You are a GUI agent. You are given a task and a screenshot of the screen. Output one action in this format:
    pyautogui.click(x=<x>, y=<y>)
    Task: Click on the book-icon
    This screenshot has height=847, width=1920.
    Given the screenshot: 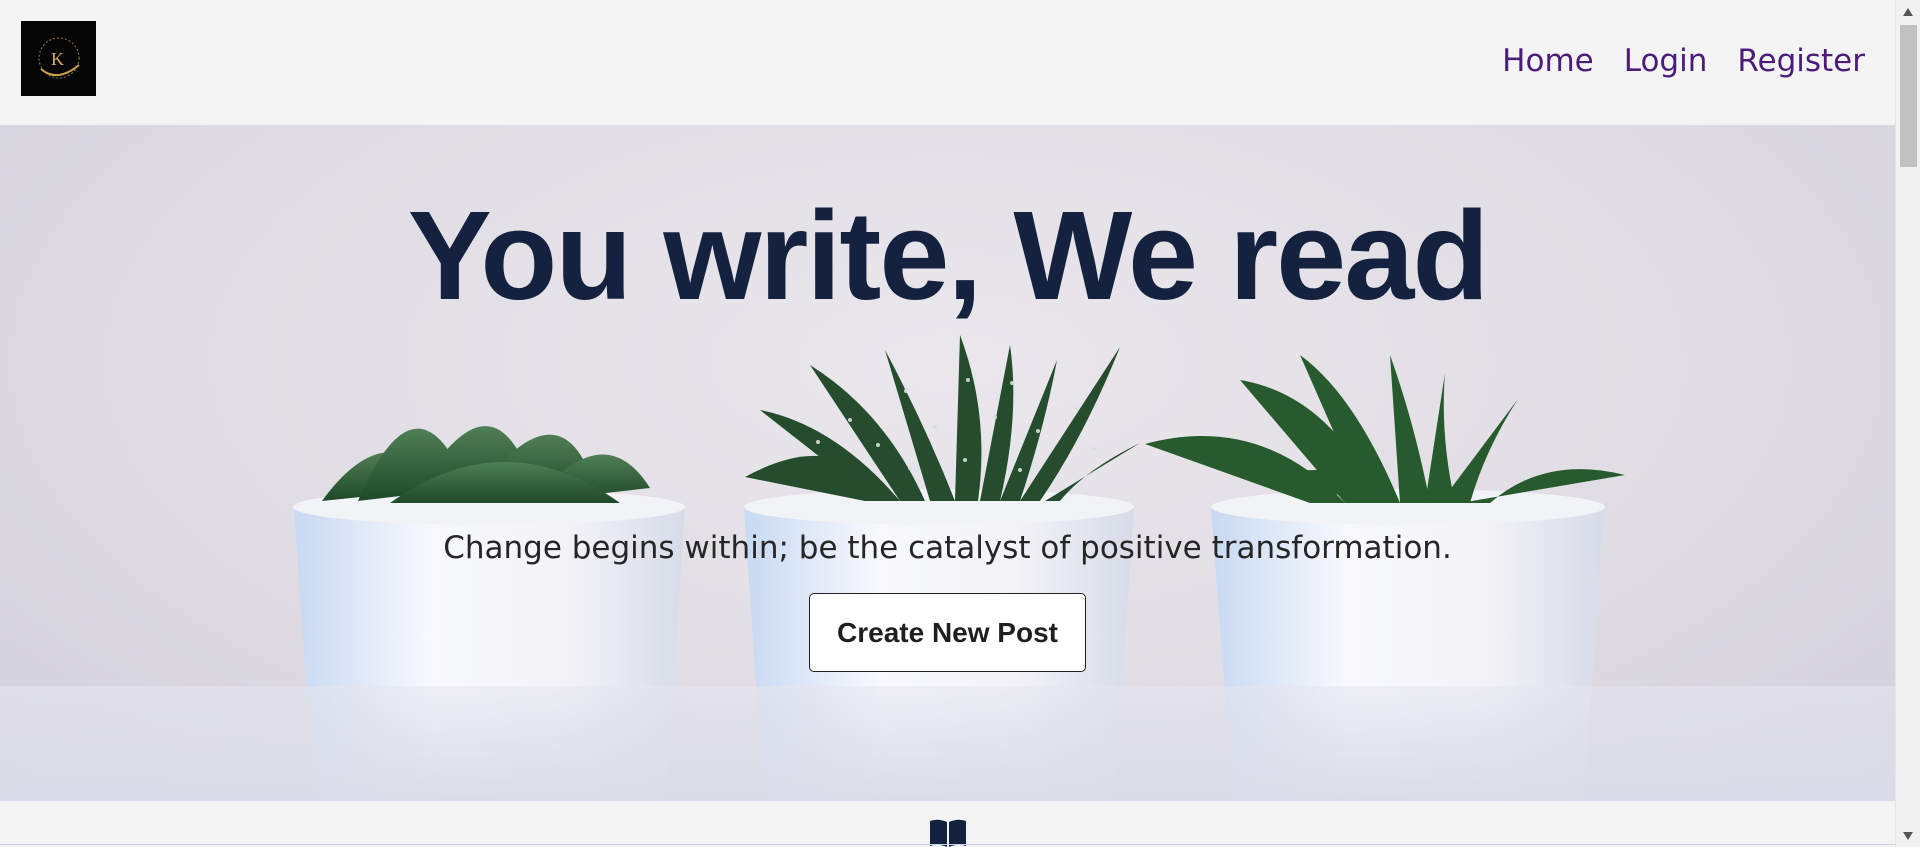 What is the action you would take?
    pyautogui.click(x=948, y=833)
    